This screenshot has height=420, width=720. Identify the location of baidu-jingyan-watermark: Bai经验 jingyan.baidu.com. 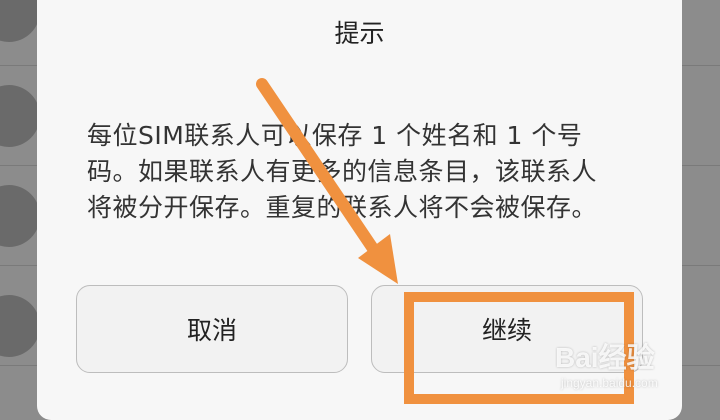
(635, 368).